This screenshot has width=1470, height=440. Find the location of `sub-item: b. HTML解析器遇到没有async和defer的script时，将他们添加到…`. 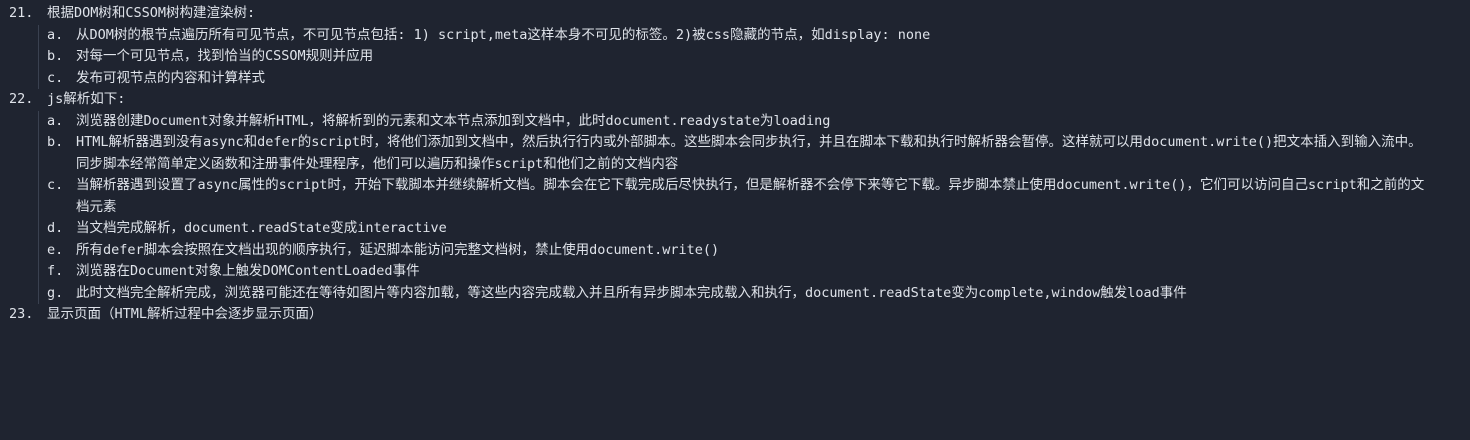

sub-item: b. HTML解析器遇到没有async和defer的script时，将他们添加到… is located at coordinates (737, 153).